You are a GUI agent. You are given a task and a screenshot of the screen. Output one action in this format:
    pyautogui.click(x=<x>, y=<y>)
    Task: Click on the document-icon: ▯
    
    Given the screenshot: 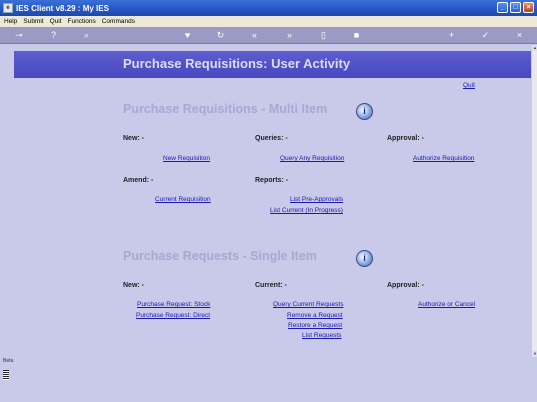 What is the action you would take?
    pyautogui.click(x=323, y=35)
    